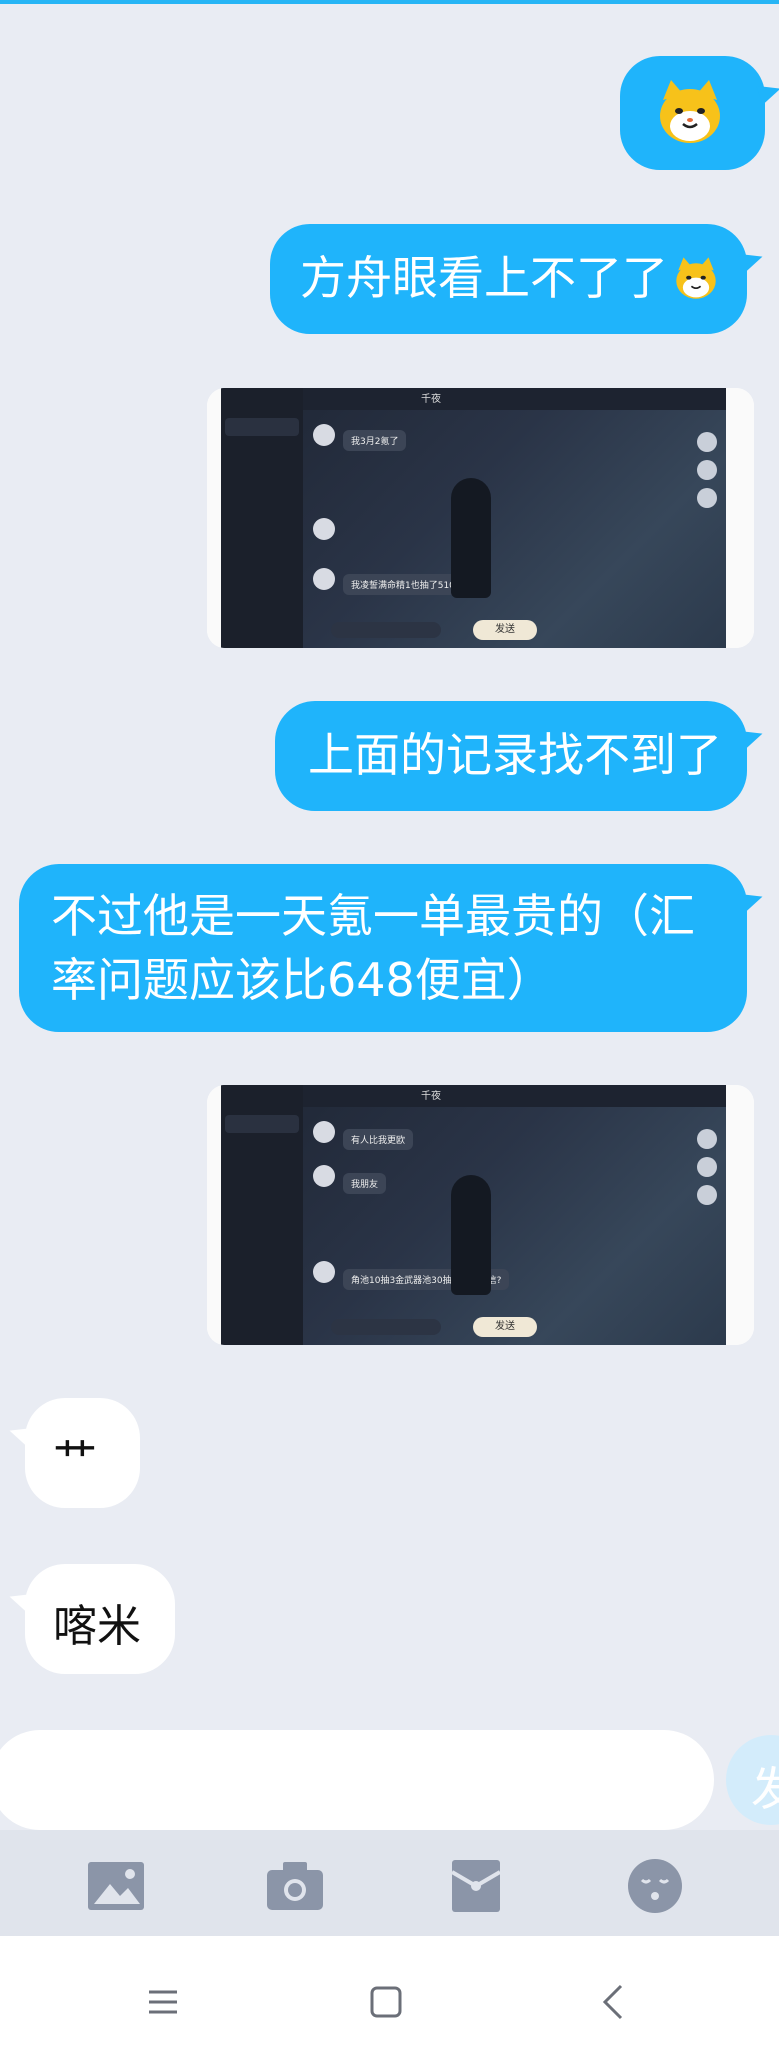 This screenshot has height=2066, width=779. I want to click on image-icon, so click(116, 1886).